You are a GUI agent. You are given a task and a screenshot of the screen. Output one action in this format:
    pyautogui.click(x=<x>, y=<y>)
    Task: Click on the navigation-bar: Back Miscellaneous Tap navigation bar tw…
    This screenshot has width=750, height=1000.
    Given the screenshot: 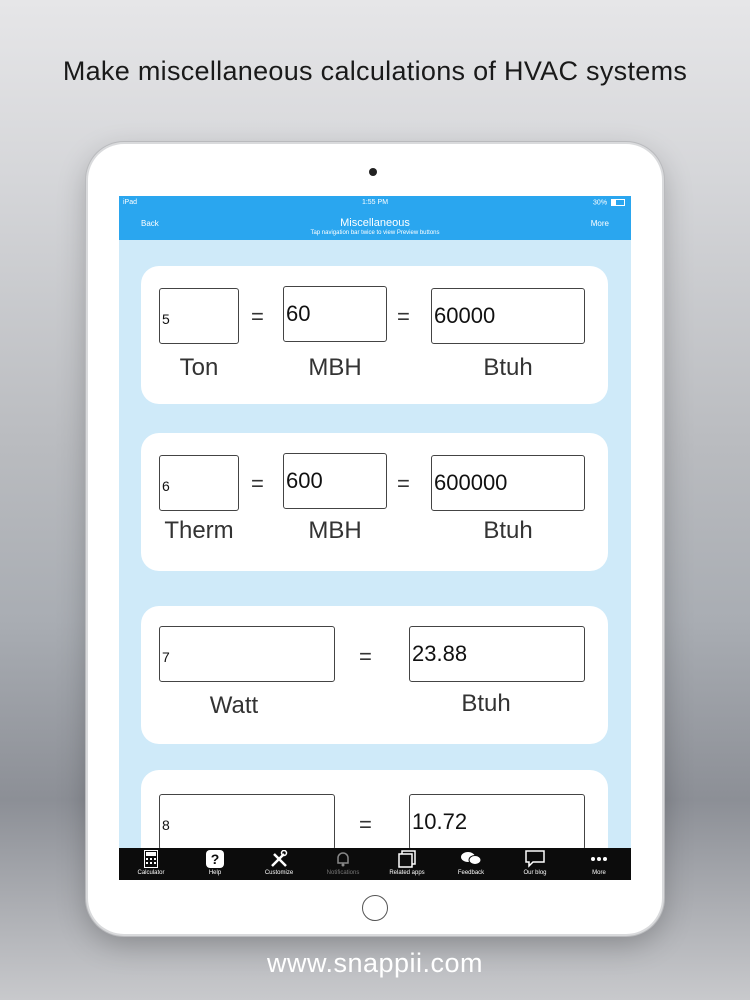 What is the action you would take?
    pyautogui.click(x=375, y=225)
    